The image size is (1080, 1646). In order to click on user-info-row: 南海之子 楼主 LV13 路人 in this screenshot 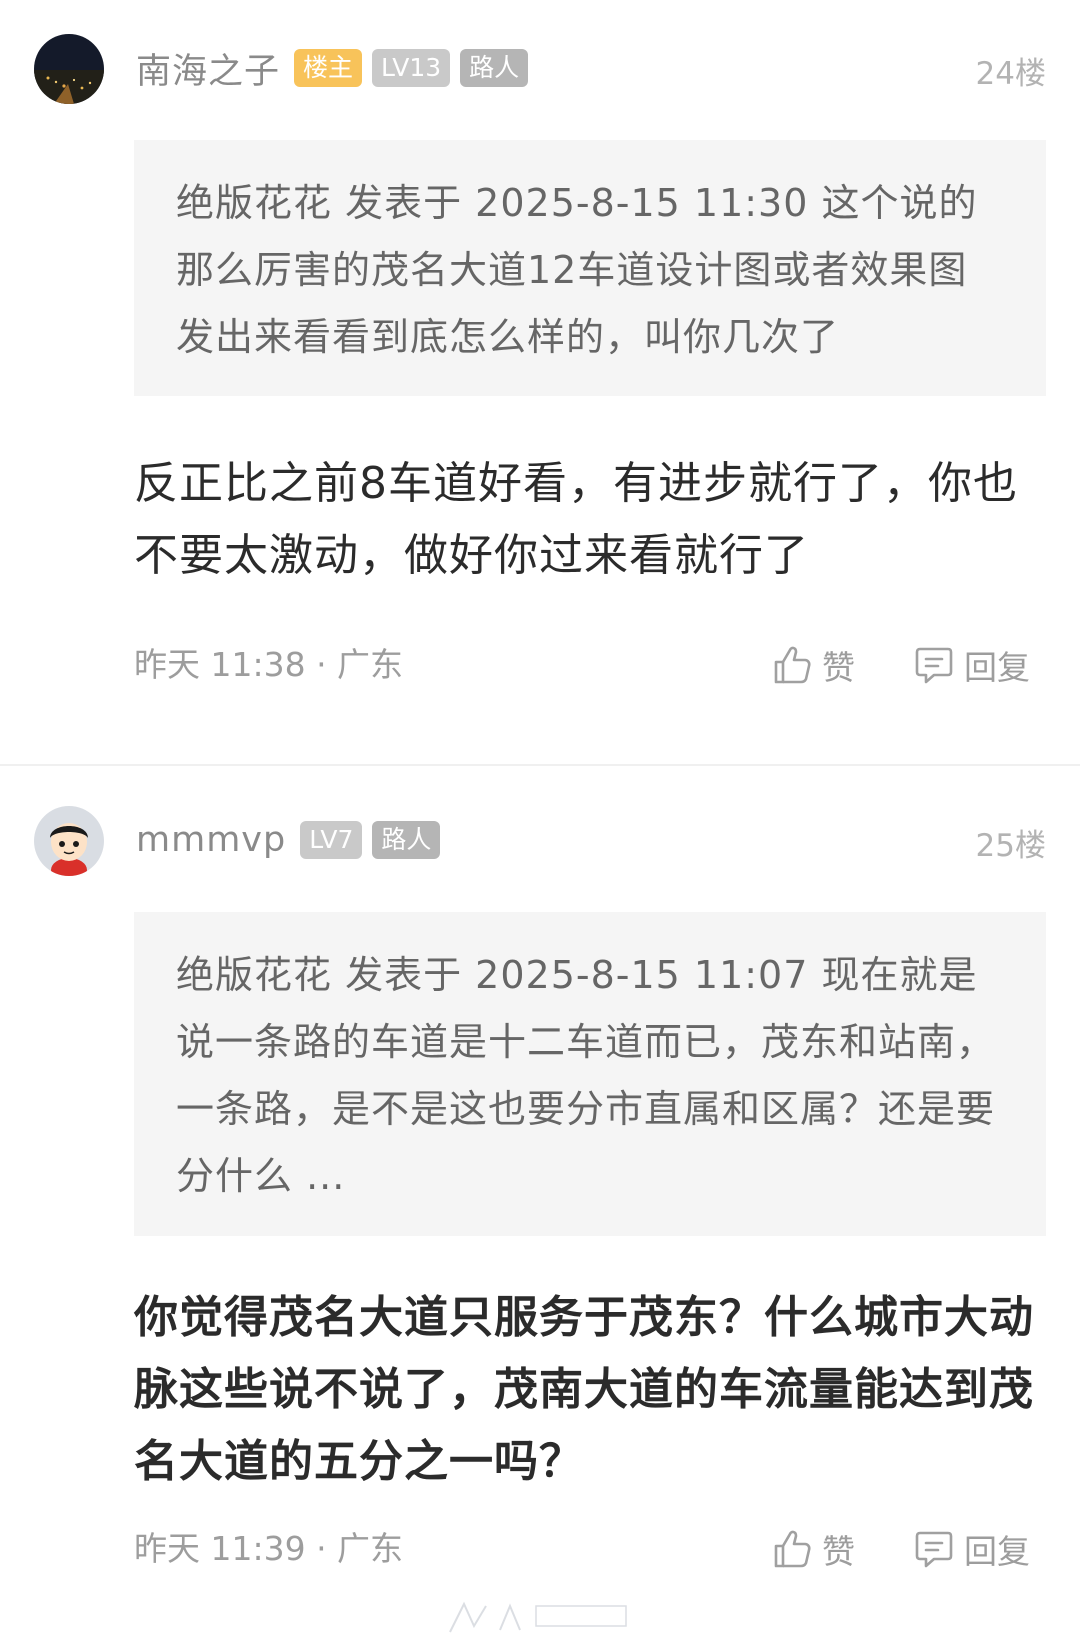, I will do `click(332, 68)`.